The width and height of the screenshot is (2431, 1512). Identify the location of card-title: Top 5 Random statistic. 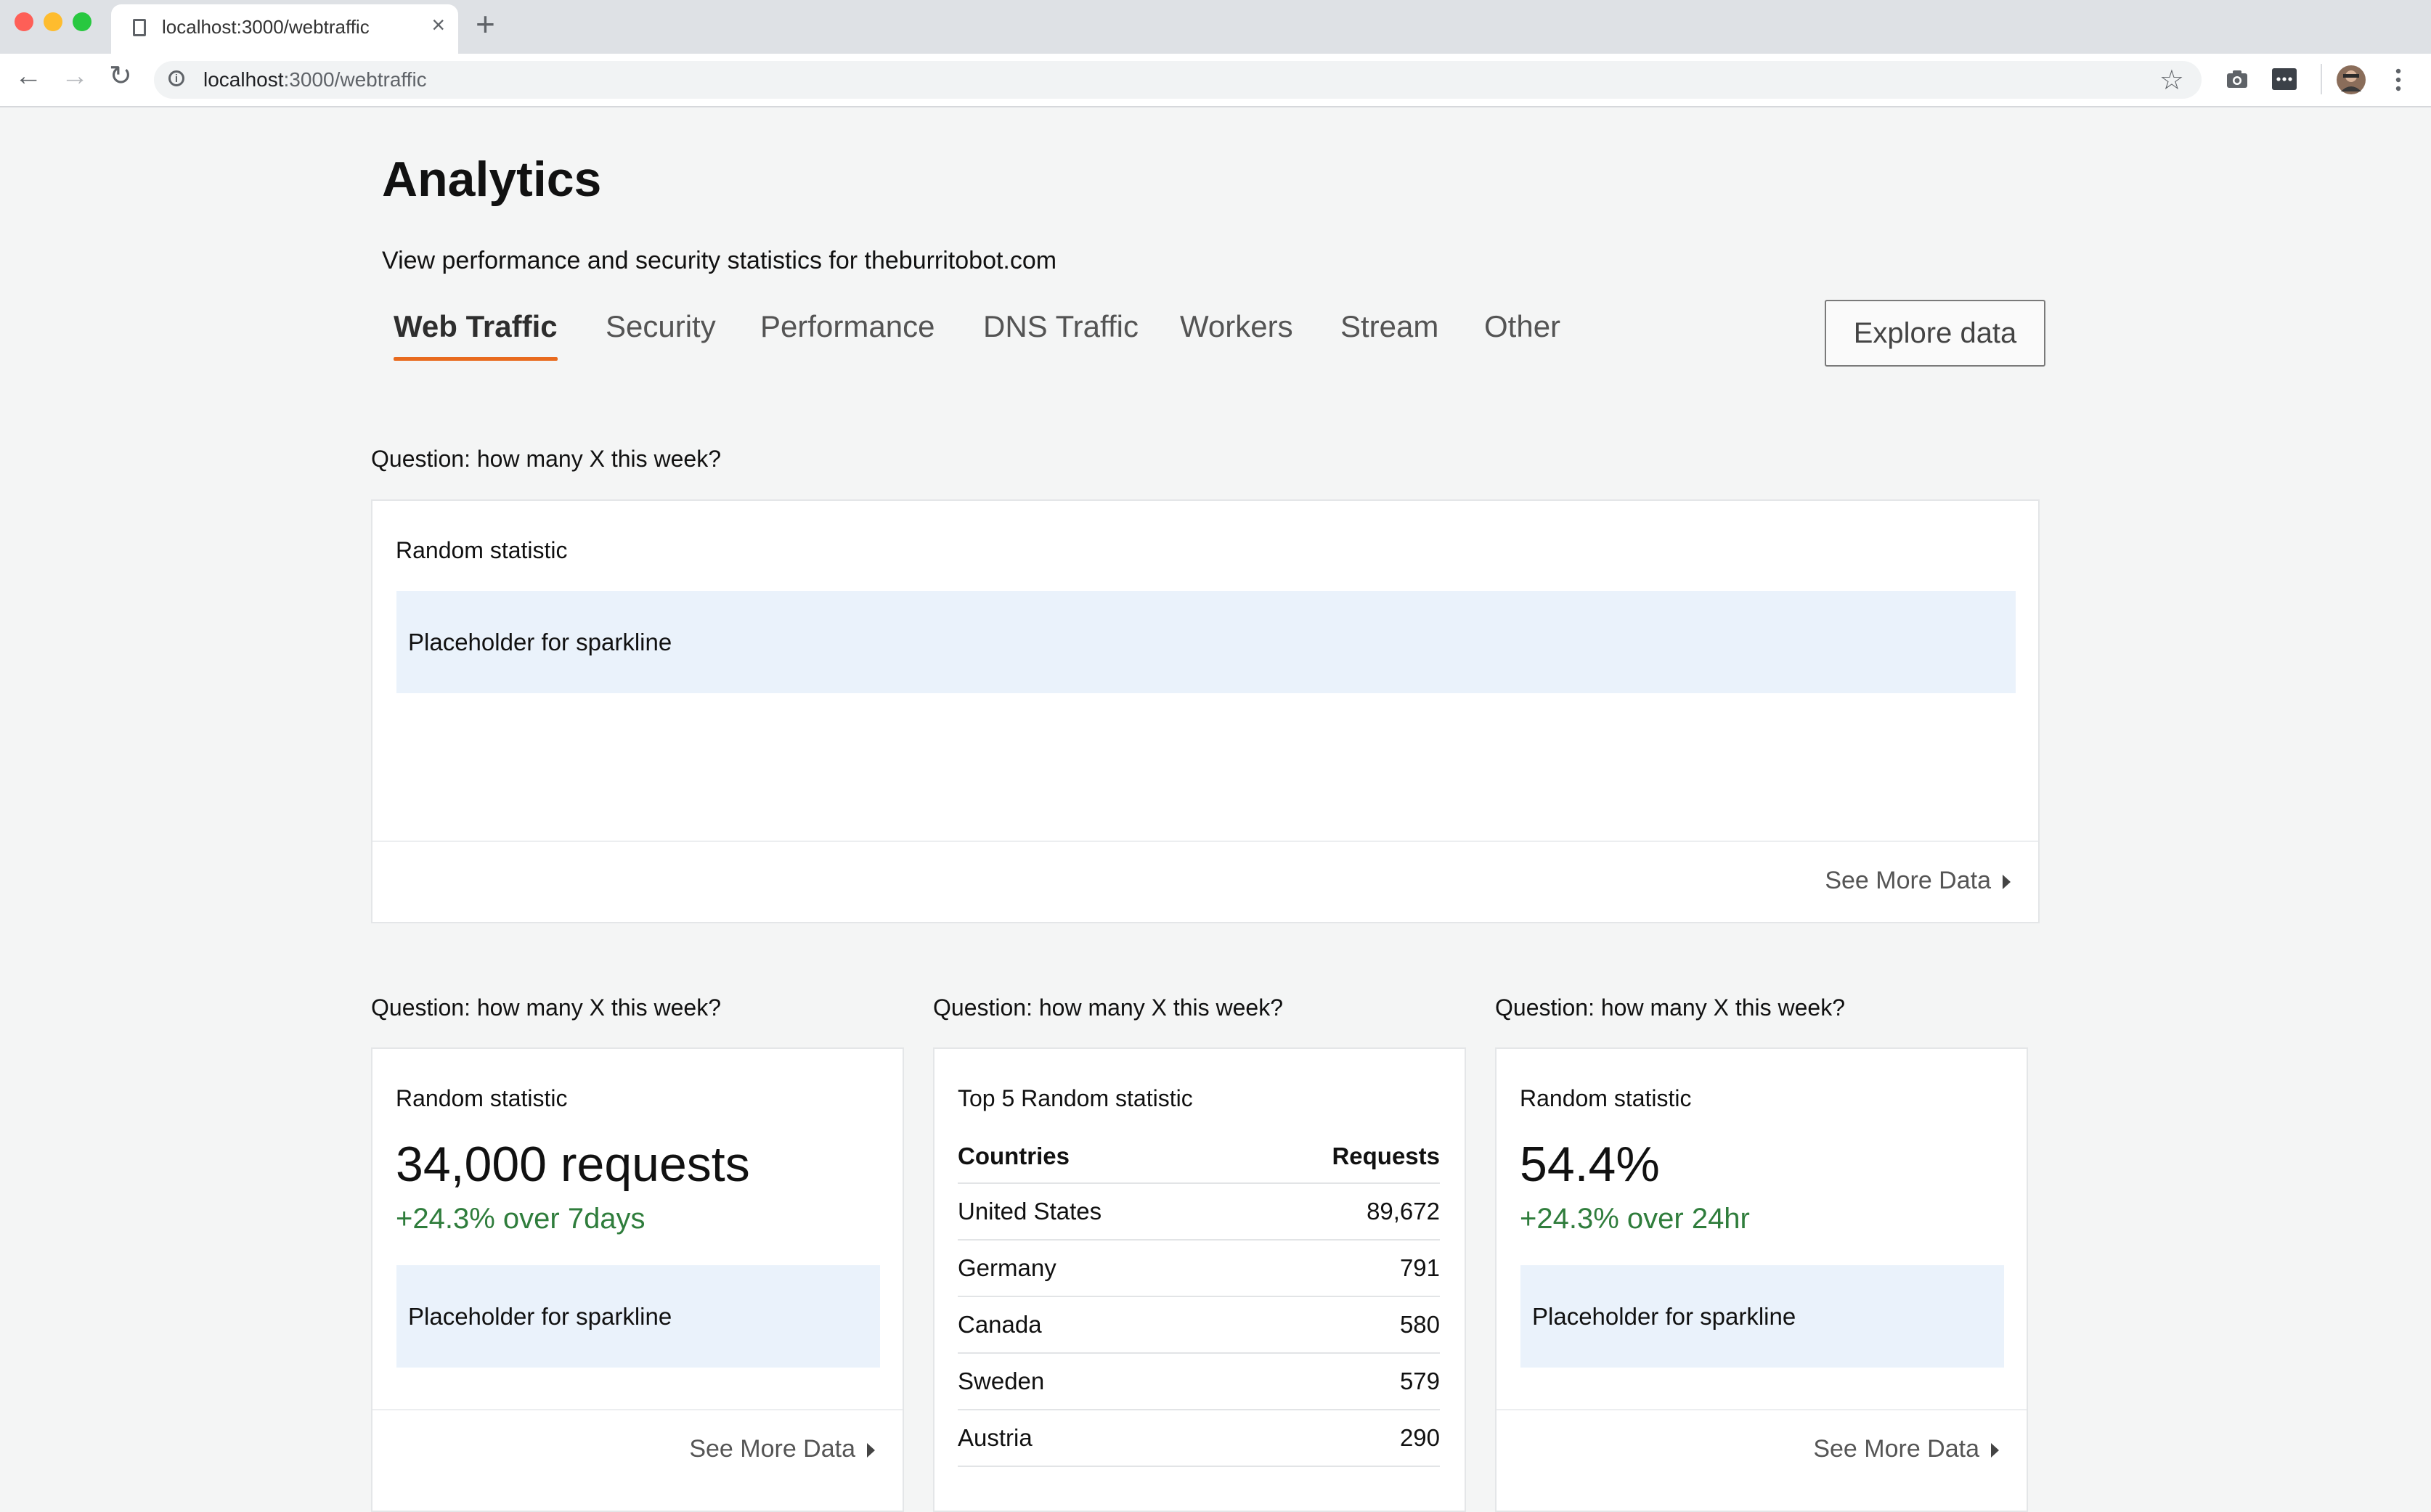
(1075, 1098).